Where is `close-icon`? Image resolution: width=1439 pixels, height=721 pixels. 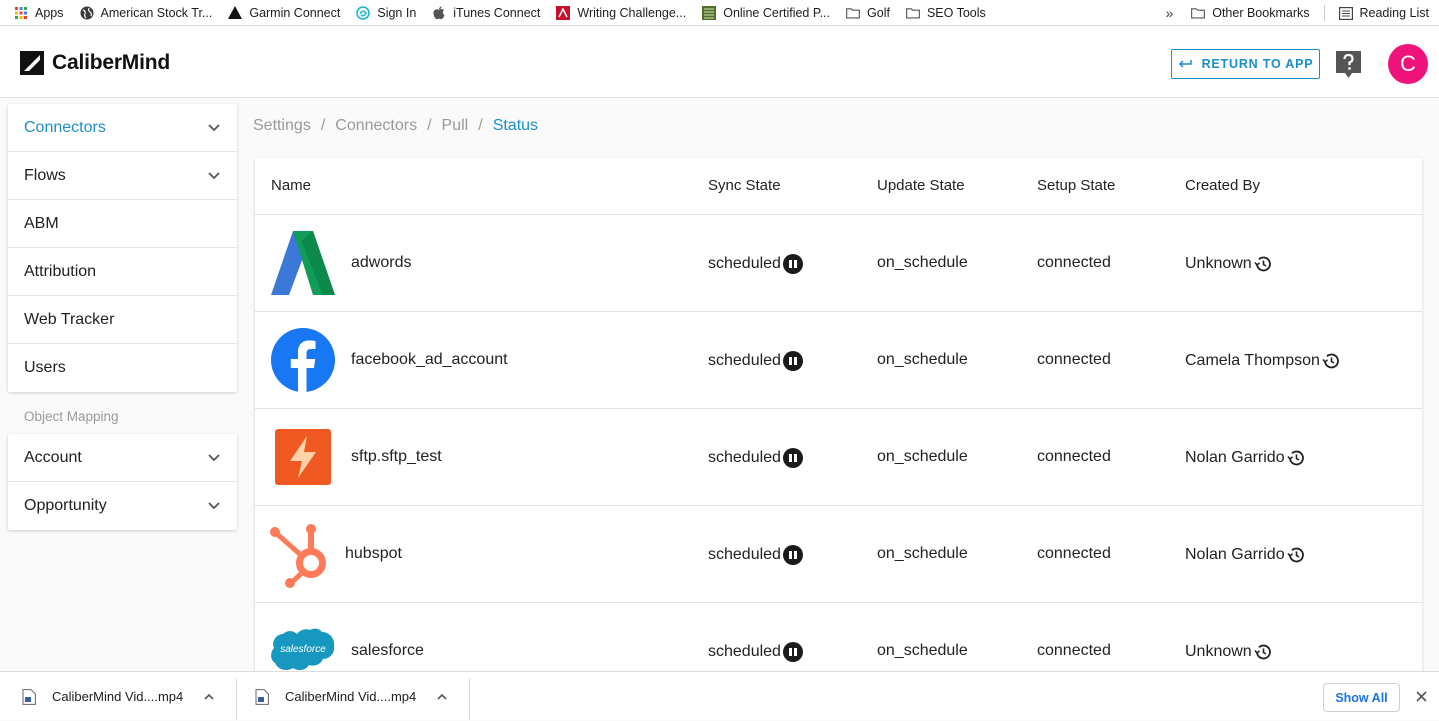 close-icon is located at coordinates (1421, 696).